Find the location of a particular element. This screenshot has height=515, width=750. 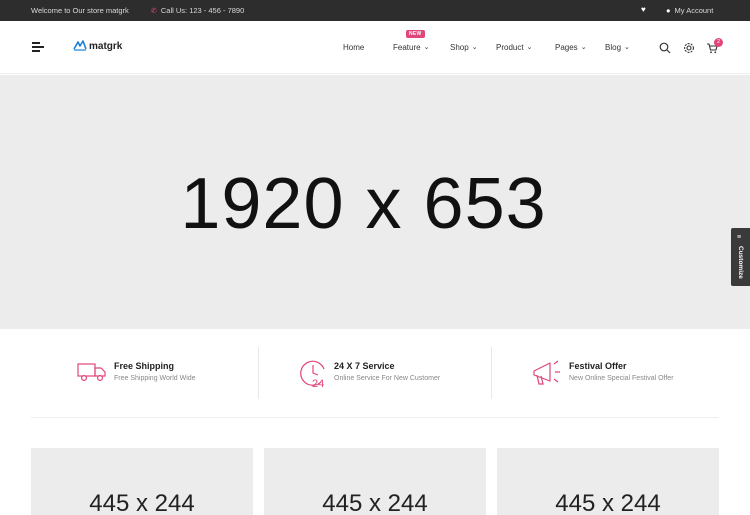

nav-blog: Blog ⌄ is located at coordinates (617, 47).